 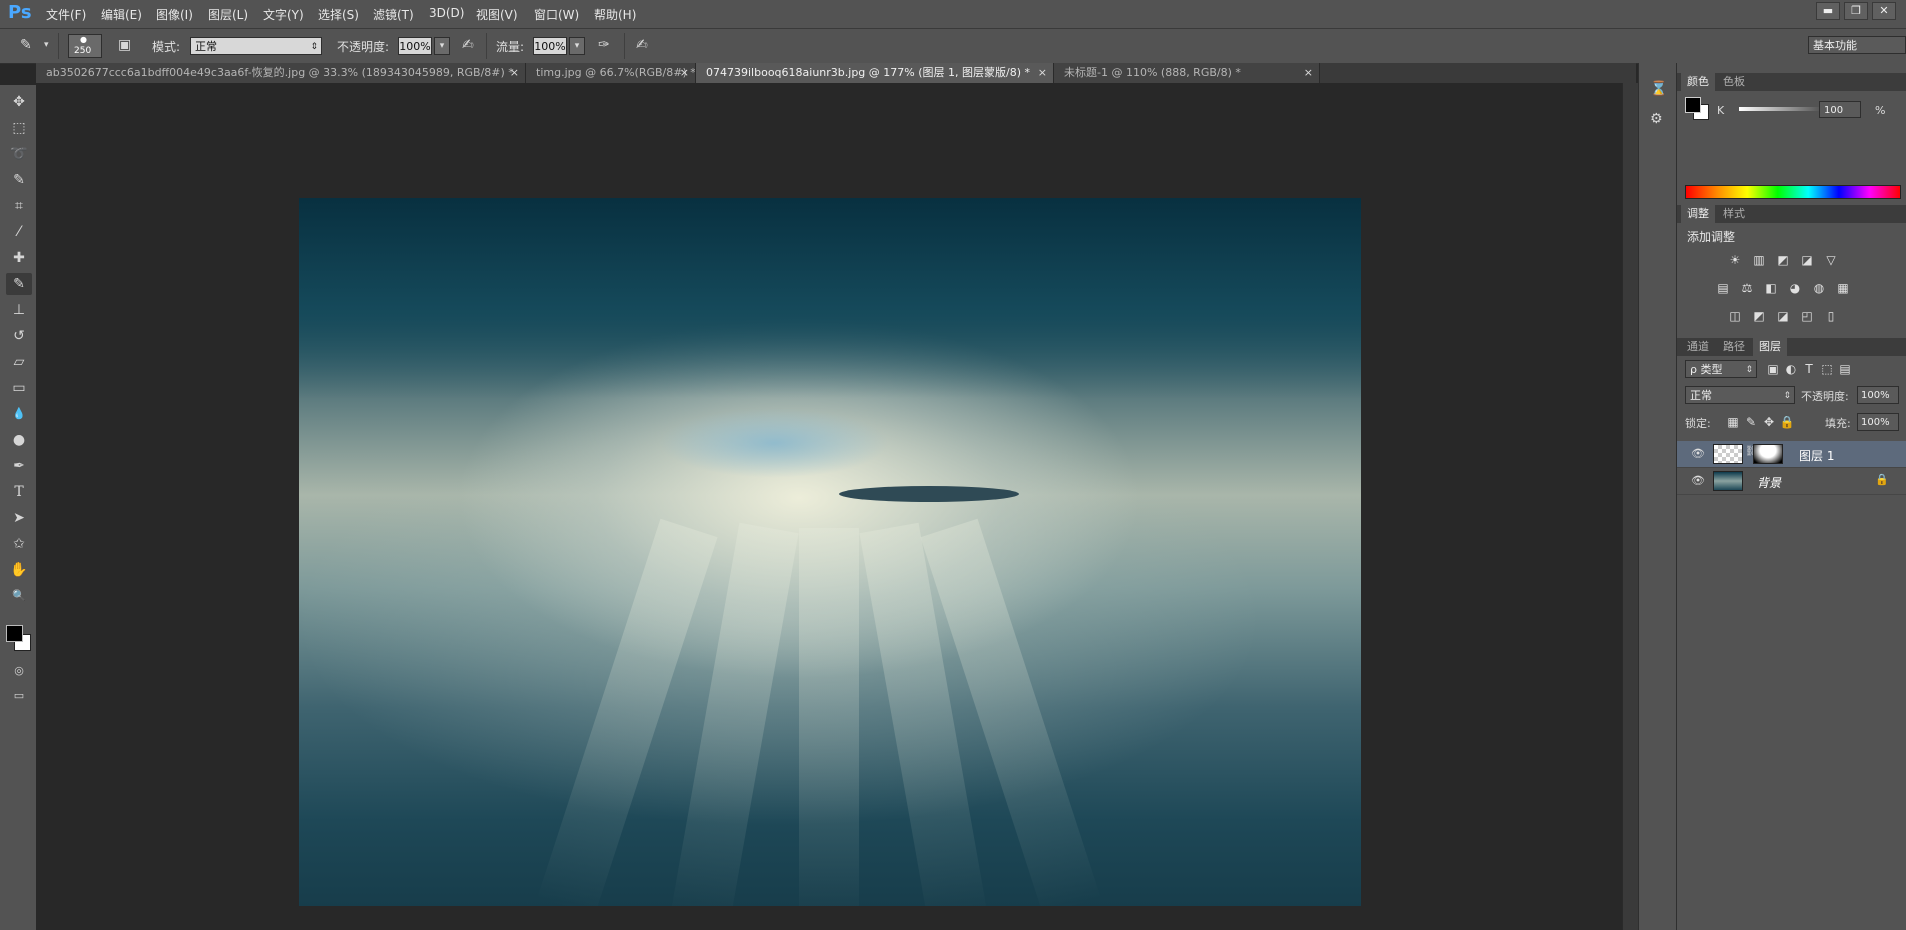 What do you see at coordinates (85, 46) in the screenshot?
I see `brush-size-picker: ● 250` at bounding box center [85, 46].